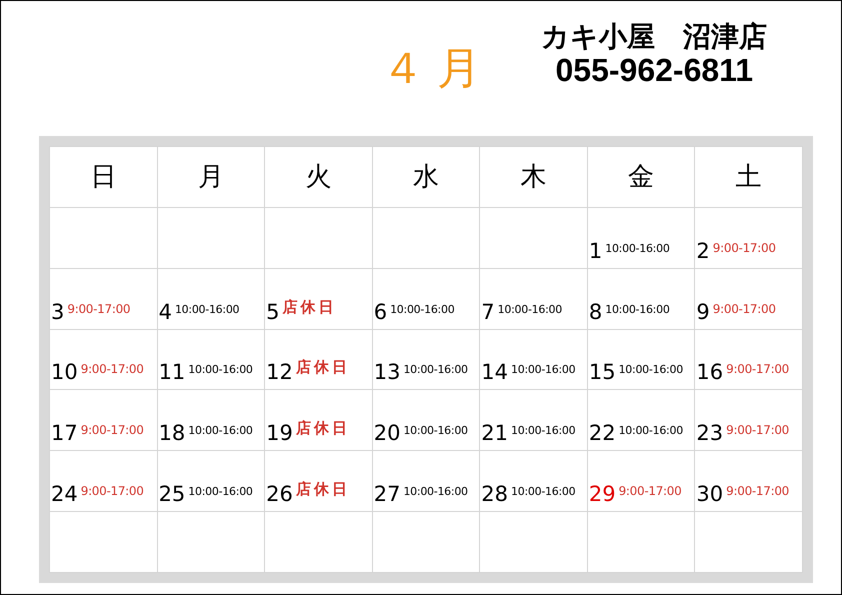 The width and height of the screenshot is (842, 595). Describe the element at coordinates (64, 373) in the screenshot. I see `day-number: 10` at that location.